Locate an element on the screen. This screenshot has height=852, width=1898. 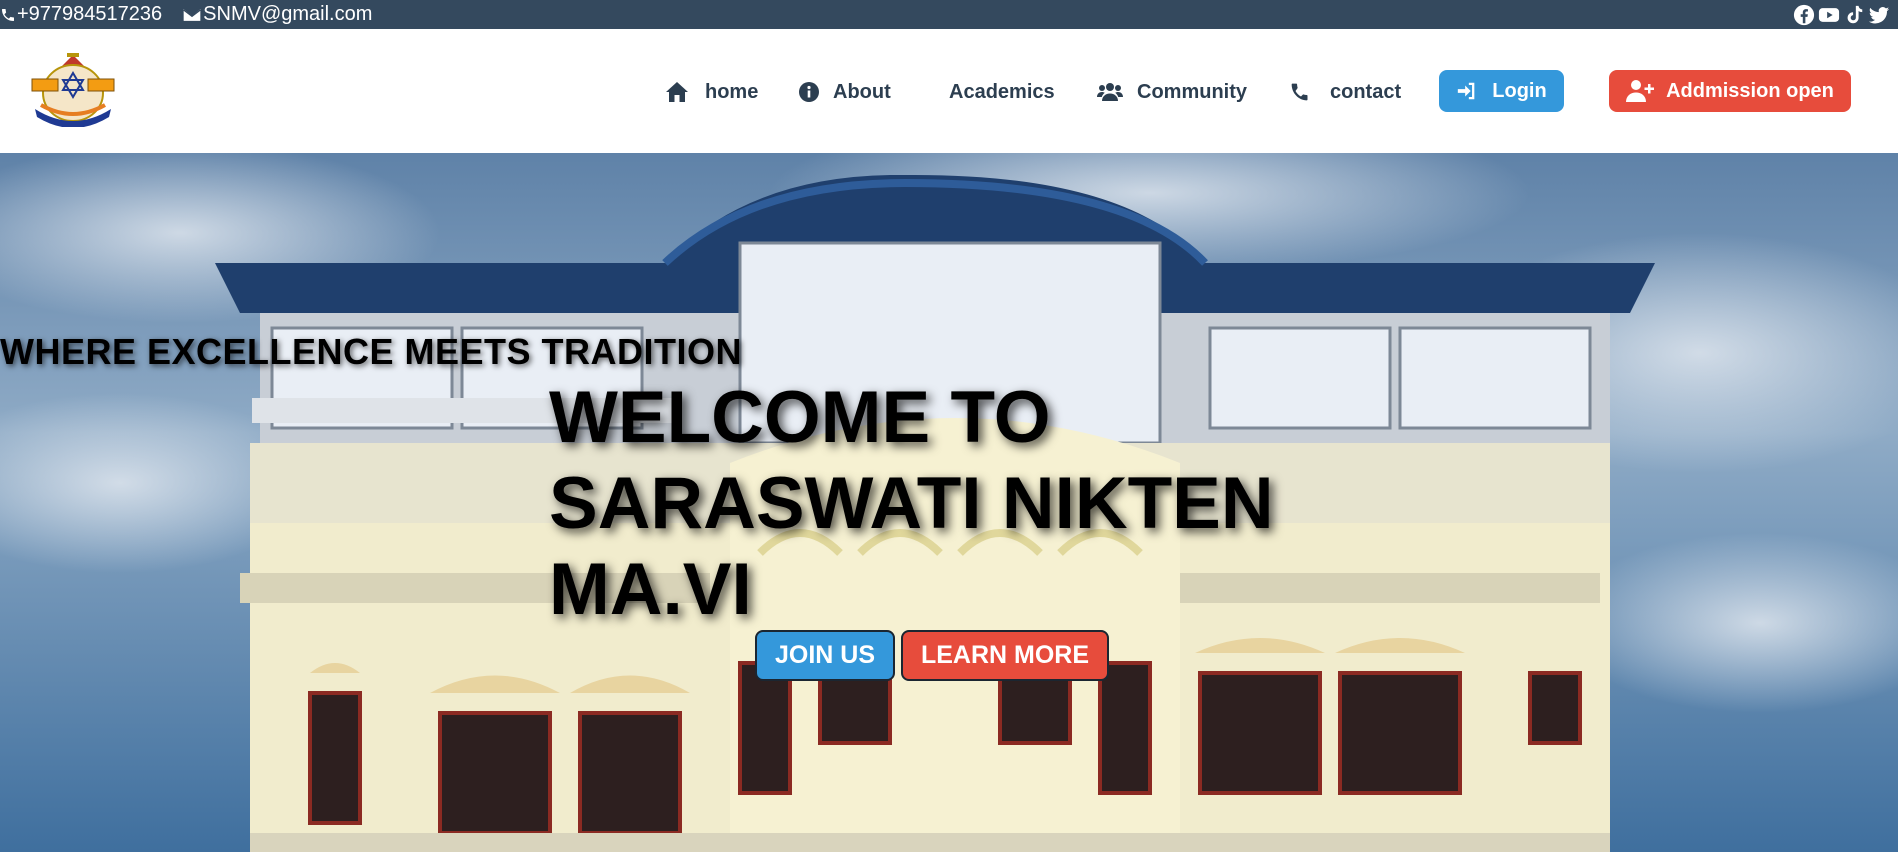
info-icon is located at coordinates (809, 92).